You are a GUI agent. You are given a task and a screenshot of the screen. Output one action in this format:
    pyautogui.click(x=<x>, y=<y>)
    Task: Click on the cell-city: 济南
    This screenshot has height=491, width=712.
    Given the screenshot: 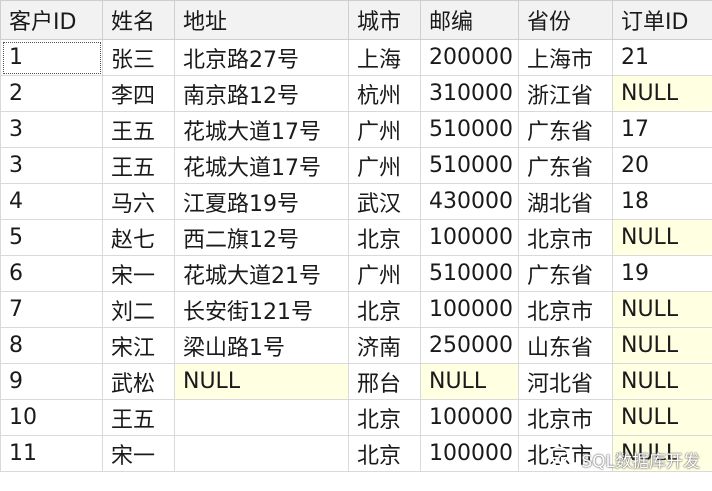 What is the action you would take?
    pyautogui.click(x=384, y=345)
    